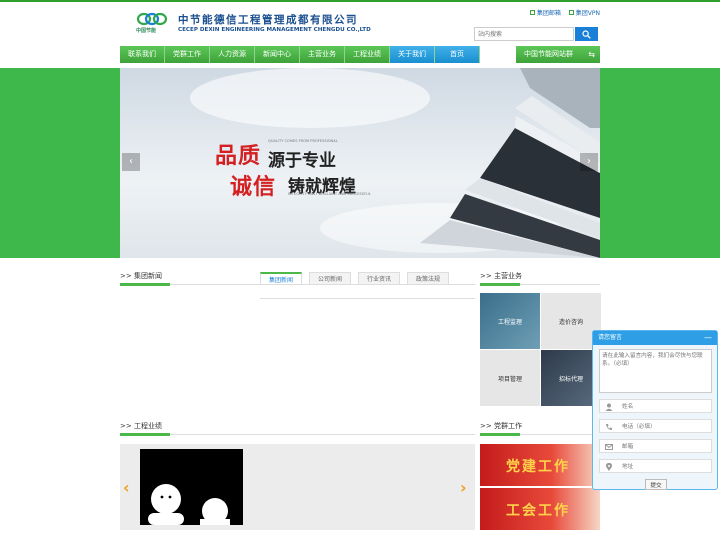 This screenshot has width=720, height=540. Describe the element at coordinates (664, 406) in the screenshot. I see `name-input` at that location.